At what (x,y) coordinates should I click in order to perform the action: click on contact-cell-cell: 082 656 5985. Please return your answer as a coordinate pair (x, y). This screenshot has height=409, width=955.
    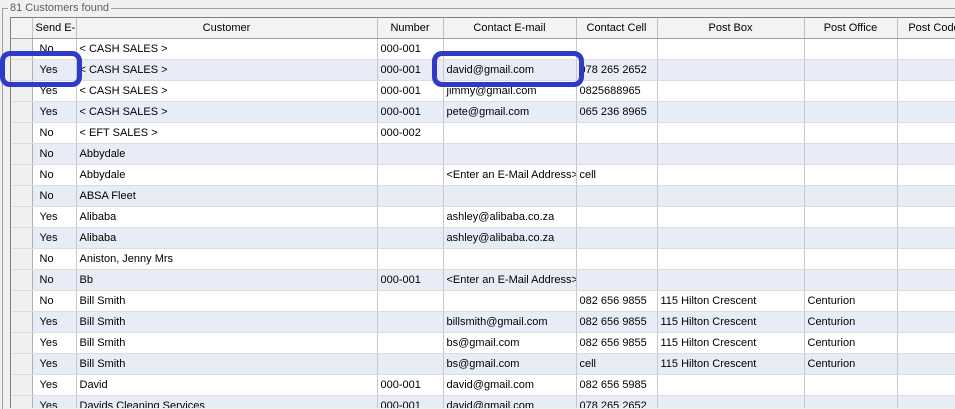
    Looking at the image, I should click on (617, 385).